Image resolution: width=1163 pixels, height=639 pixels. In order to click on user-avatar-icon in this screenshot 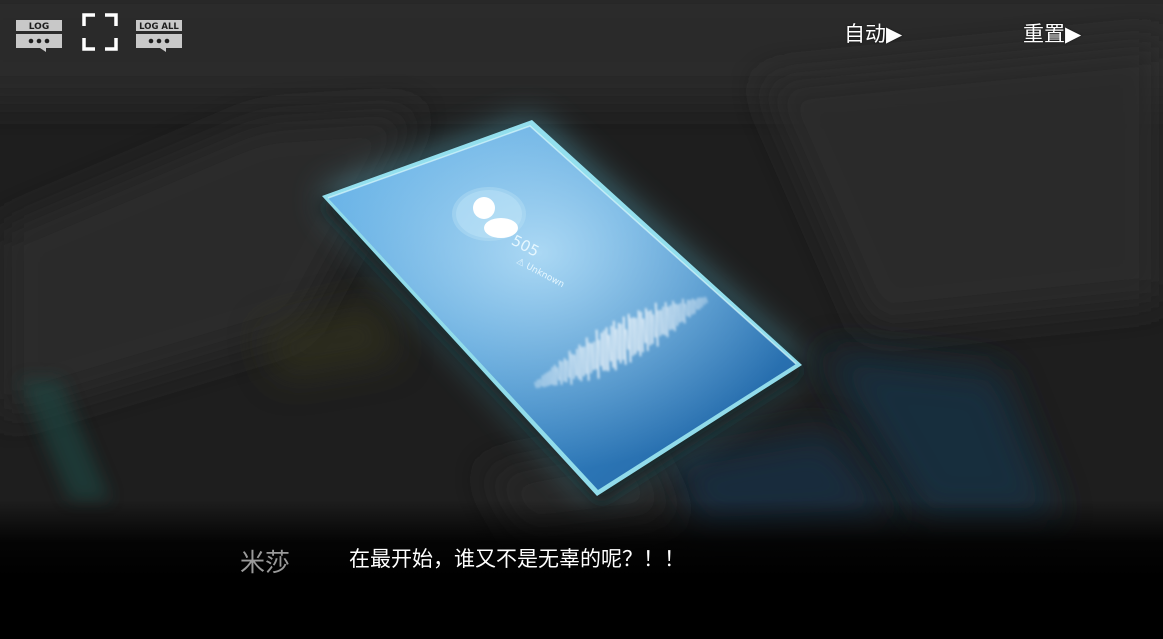, I will do `click(489, 214)`.